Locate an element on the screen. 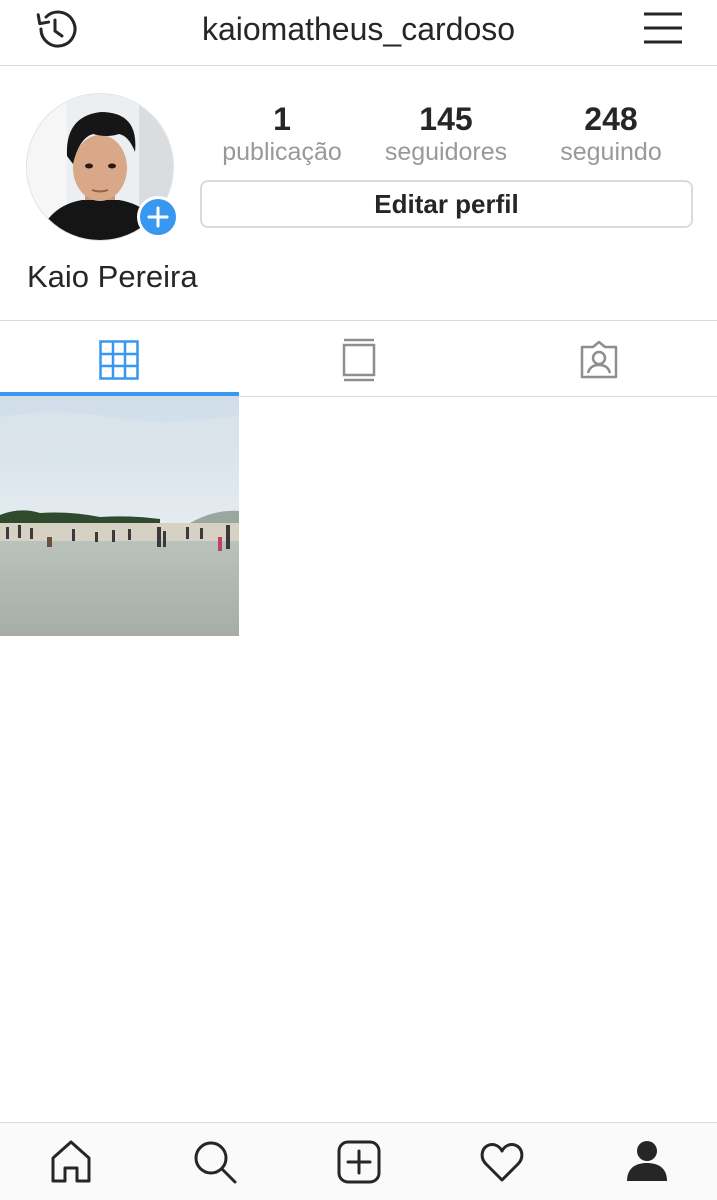 The image size is (717, 1200). feed-view-icon is located at coordinates (359, 360).